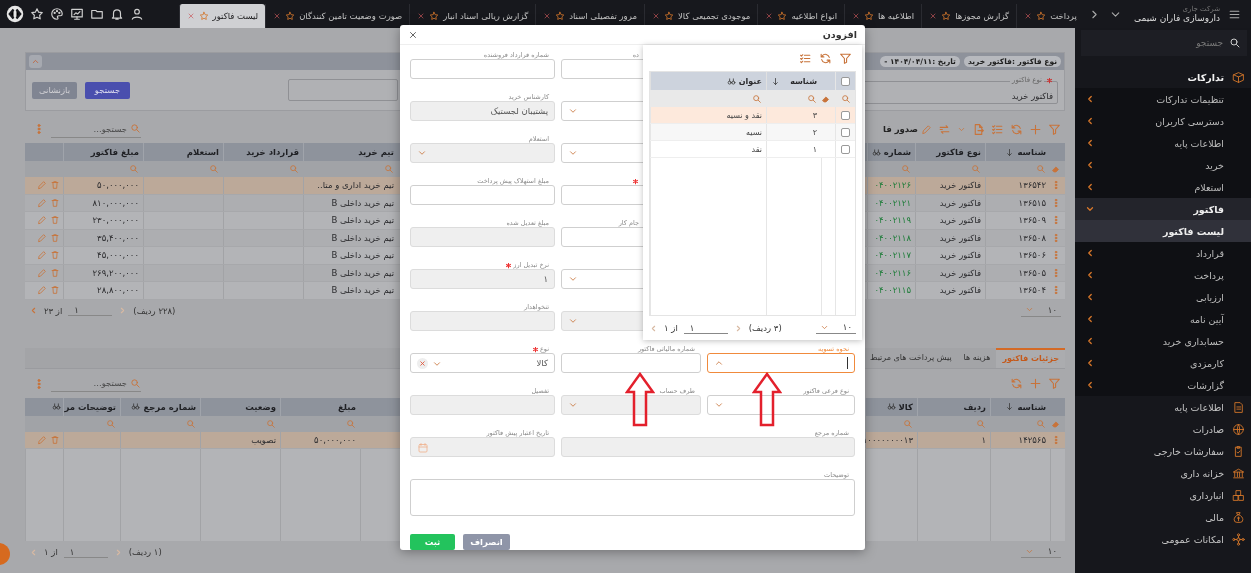 Image resolution: width=1251 pixels, height=573 pixels. I want to click on table-cell: نقد و نسیه, so click(708, 115).